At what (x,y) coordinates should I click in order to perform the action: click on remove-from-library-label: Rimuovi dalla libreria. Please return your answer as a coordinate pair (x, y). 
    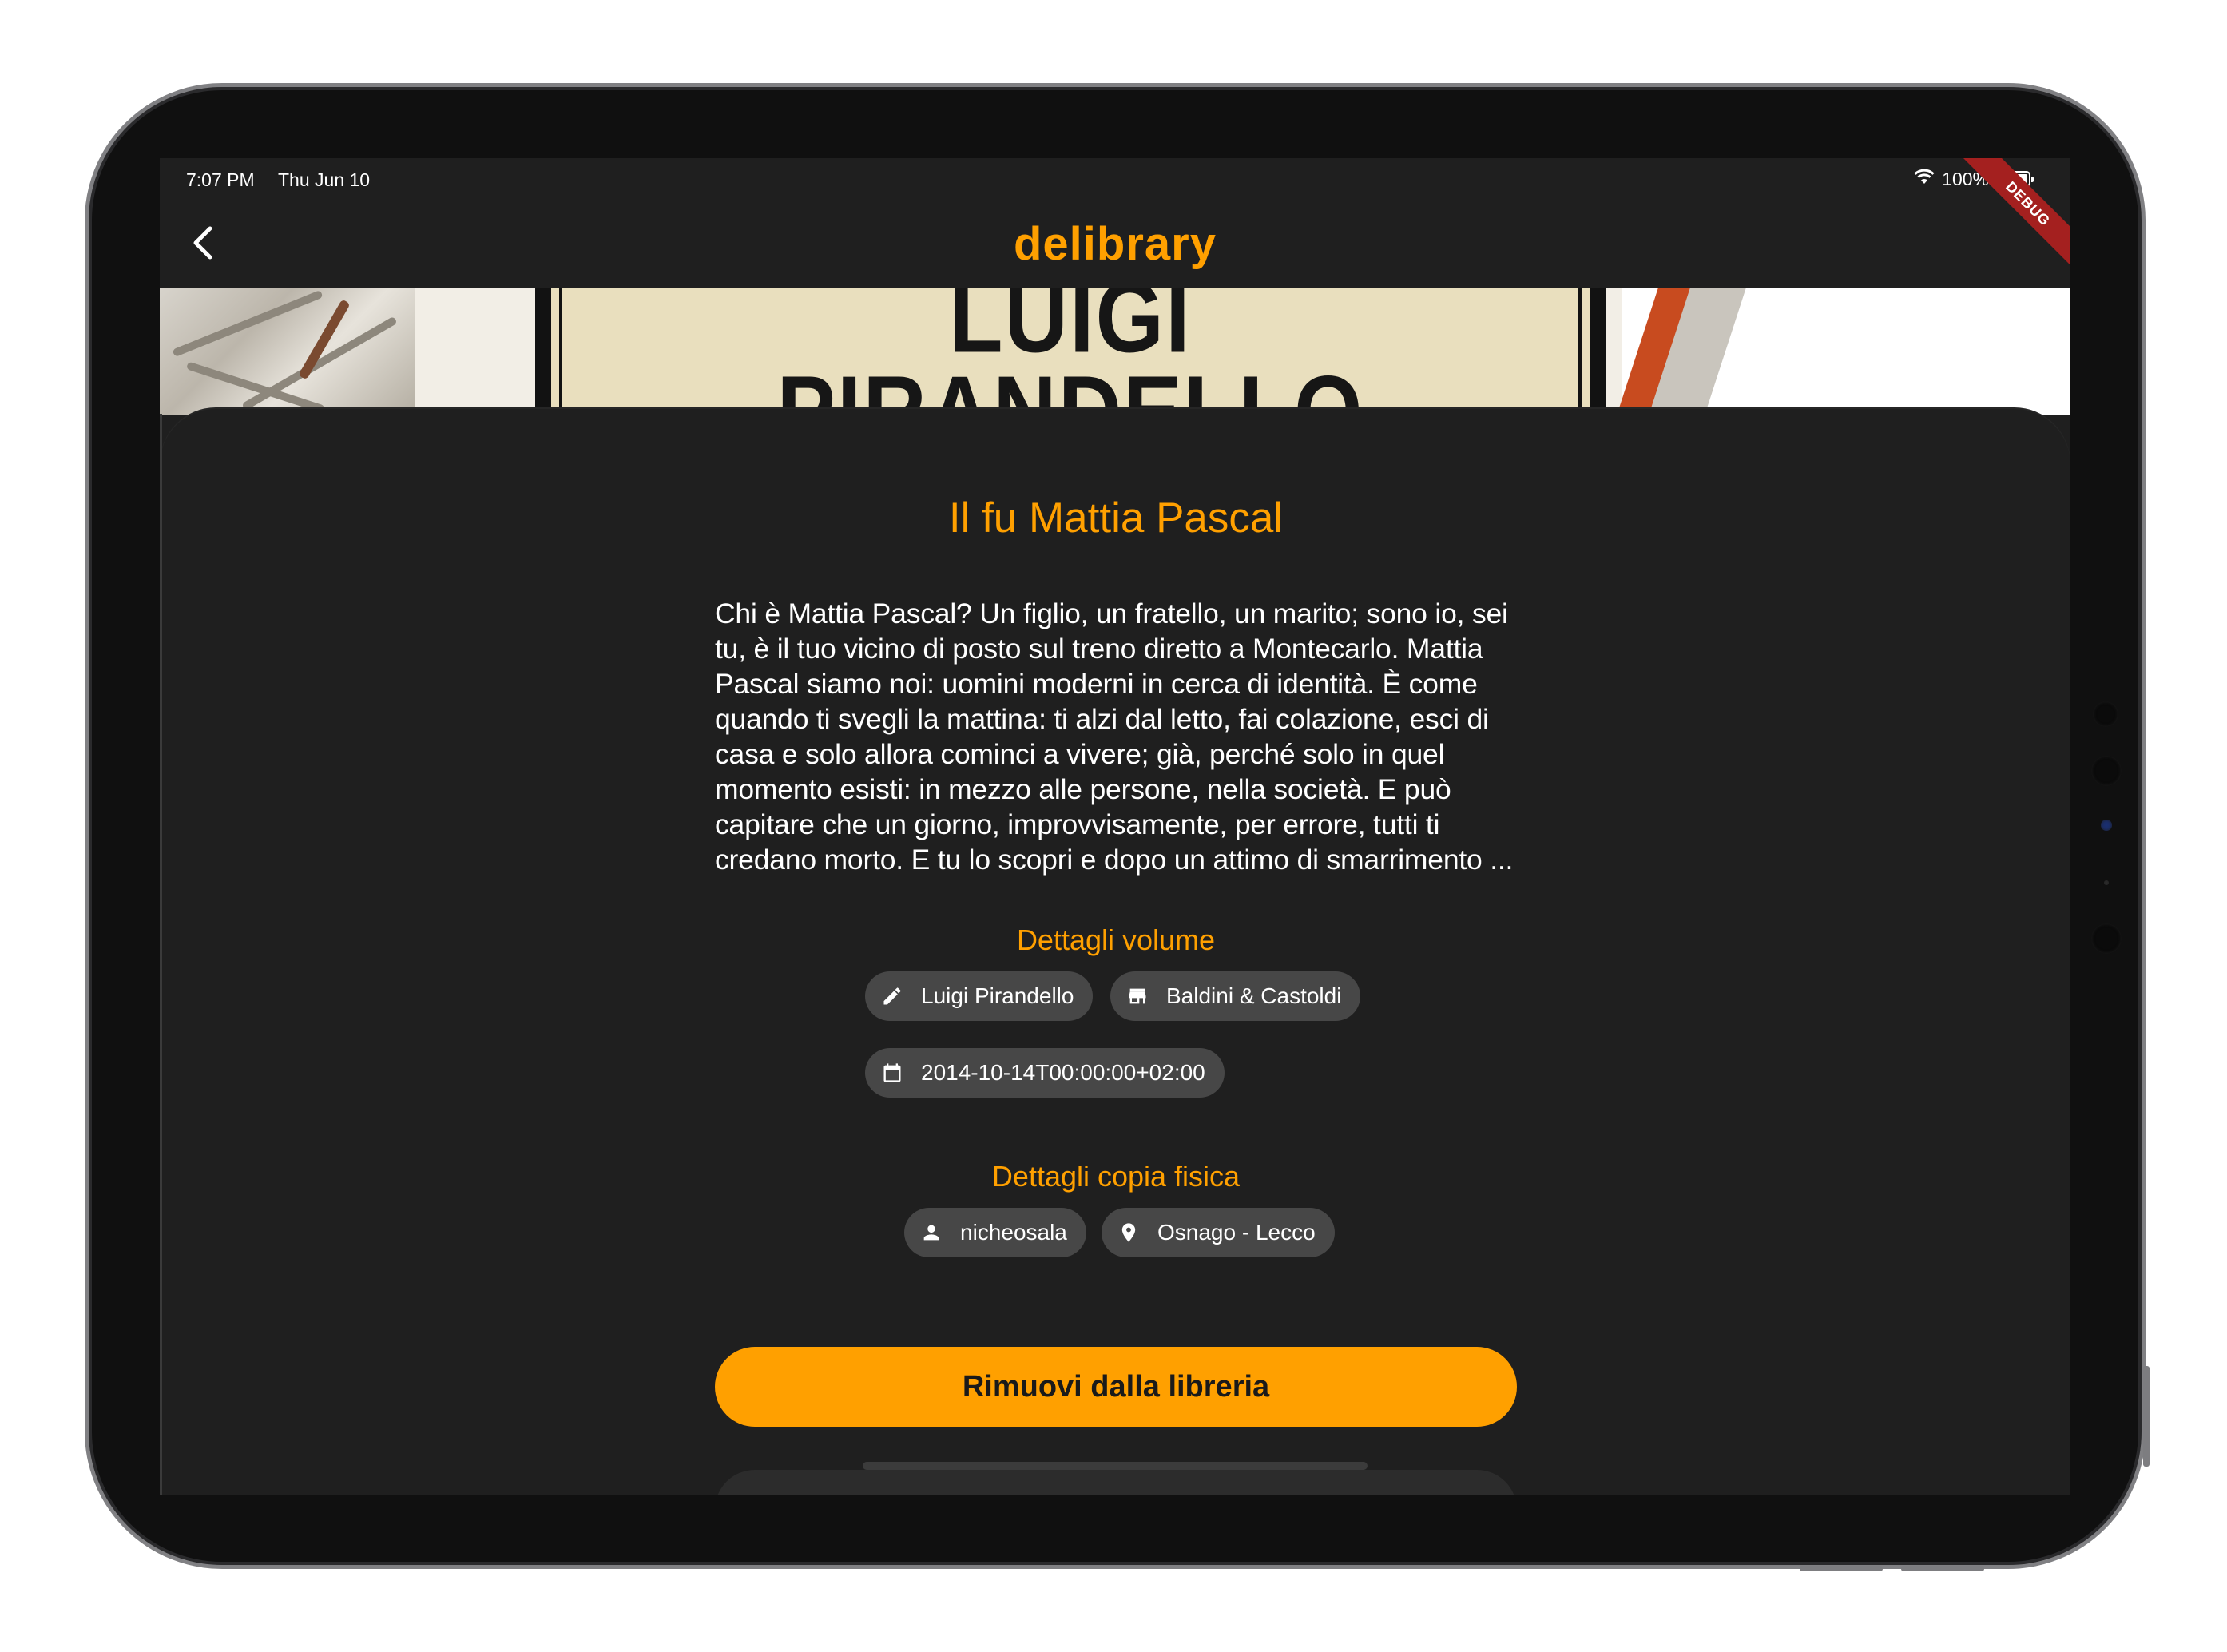
    Looking at the image, I should click on (1116, 1386).